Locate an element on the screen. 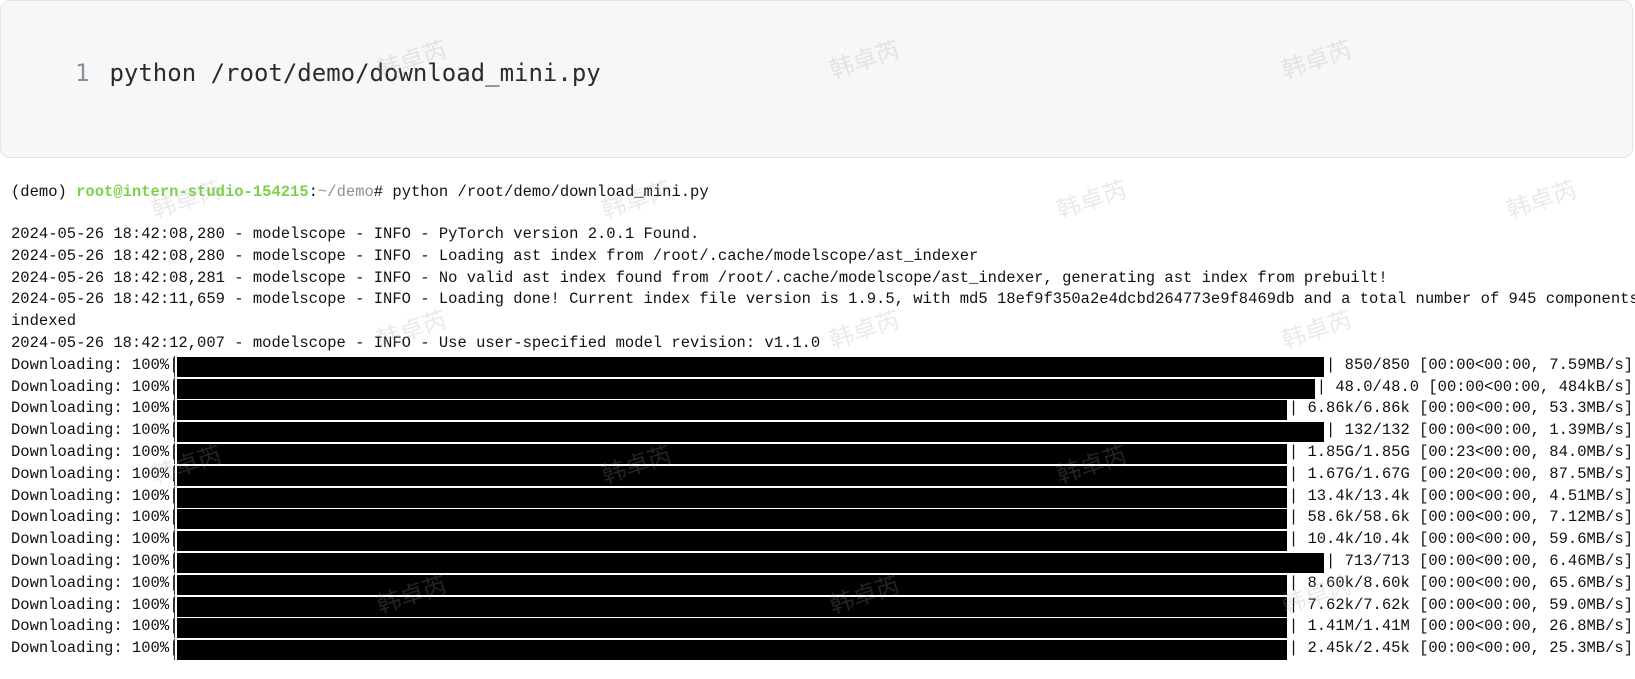 Image resolution: width=1635 pixels, height=679 pixels. download-stats: | 850/850 [00:00<00:00, 7.59MB/s] is located at coordinates (1479, 364).